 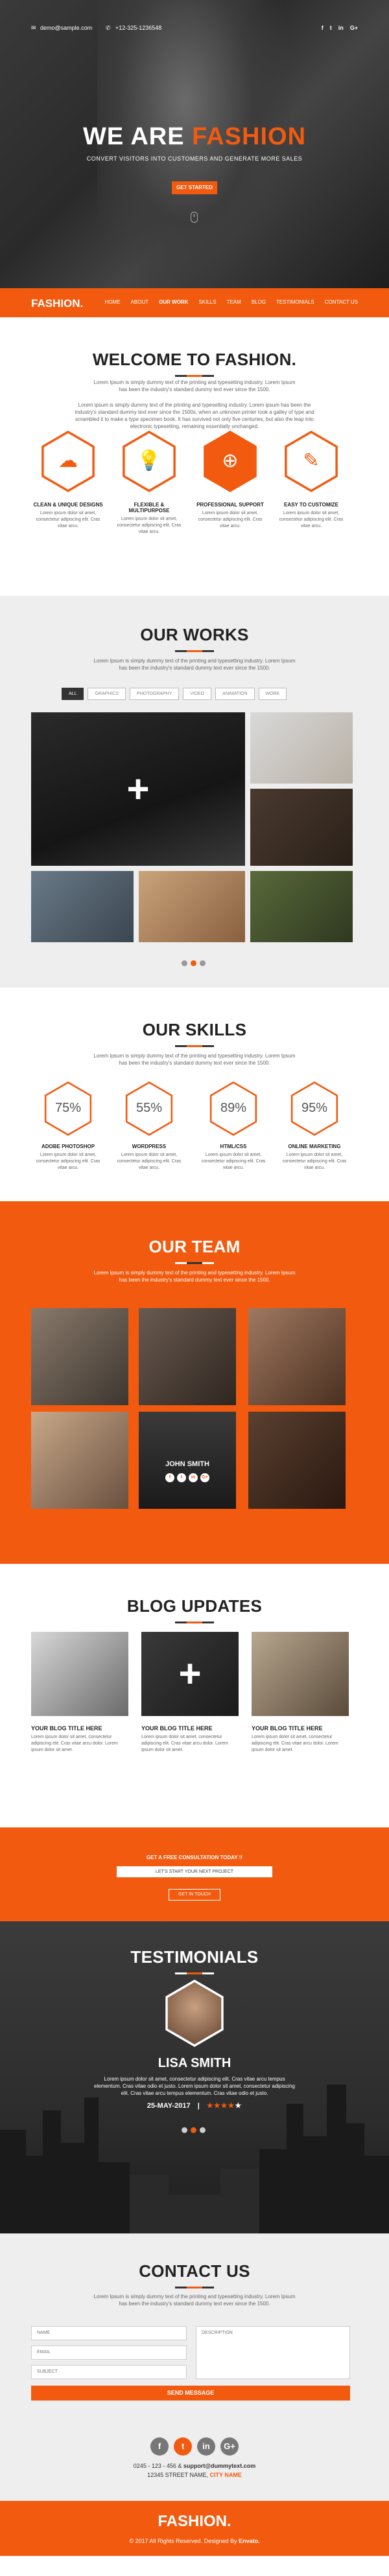 What do you see at coordinates (194, 218) in the screenshot?
I see `scroll-mouse-icon` at bounding box center [194, 218].